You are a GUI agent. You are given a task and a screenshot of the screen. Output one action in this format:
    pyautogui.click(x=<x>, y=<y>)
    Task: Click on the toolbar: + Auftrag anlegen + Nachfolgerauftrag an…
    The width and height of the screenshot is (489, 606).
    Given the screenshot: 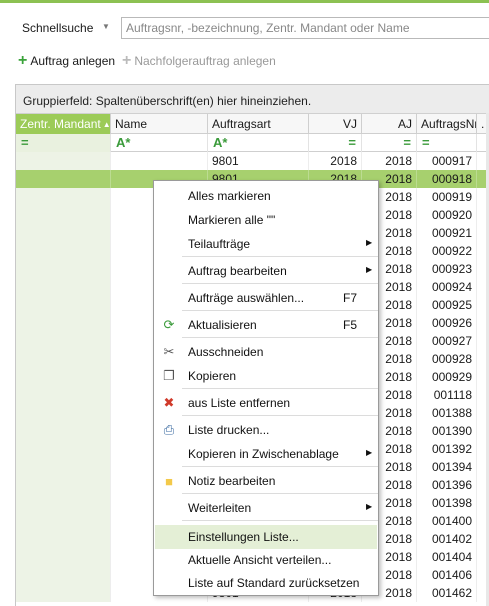 What is the action you would take?
    pyautogui.click(x=244, y=62)
    